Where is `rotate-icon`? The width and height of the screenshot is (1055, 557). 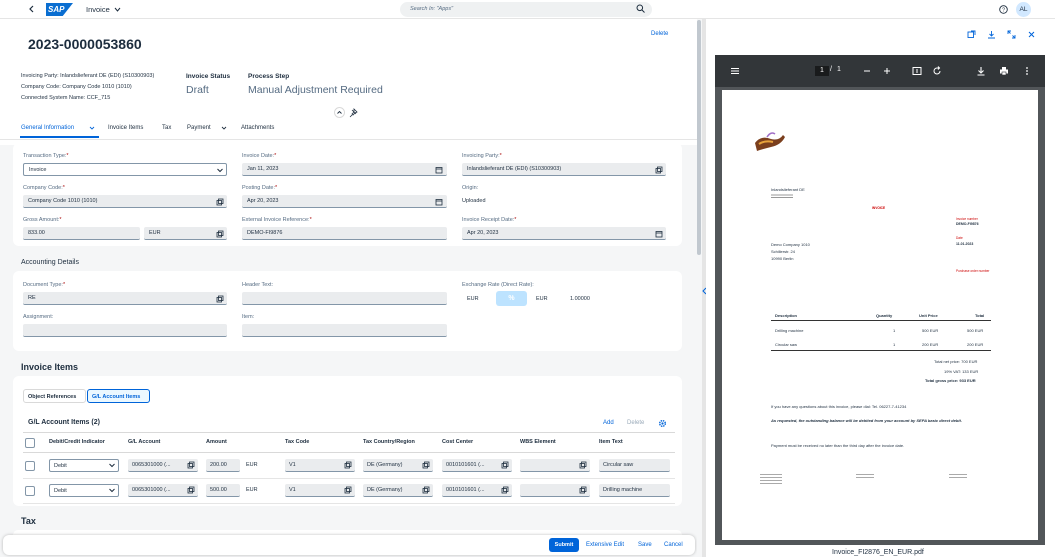
rotate-icon is located at coordinates (937, 71).